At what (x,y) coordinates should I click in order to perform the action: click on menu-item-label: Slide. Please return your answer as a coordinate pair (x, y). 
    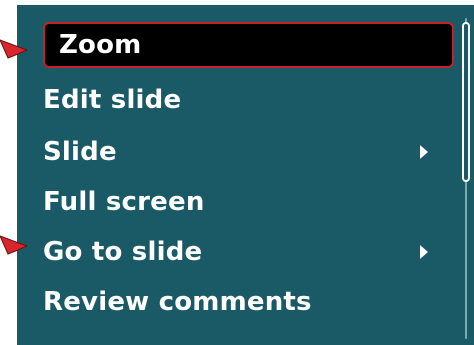
    Looking at the image, I should click on (80, 152).